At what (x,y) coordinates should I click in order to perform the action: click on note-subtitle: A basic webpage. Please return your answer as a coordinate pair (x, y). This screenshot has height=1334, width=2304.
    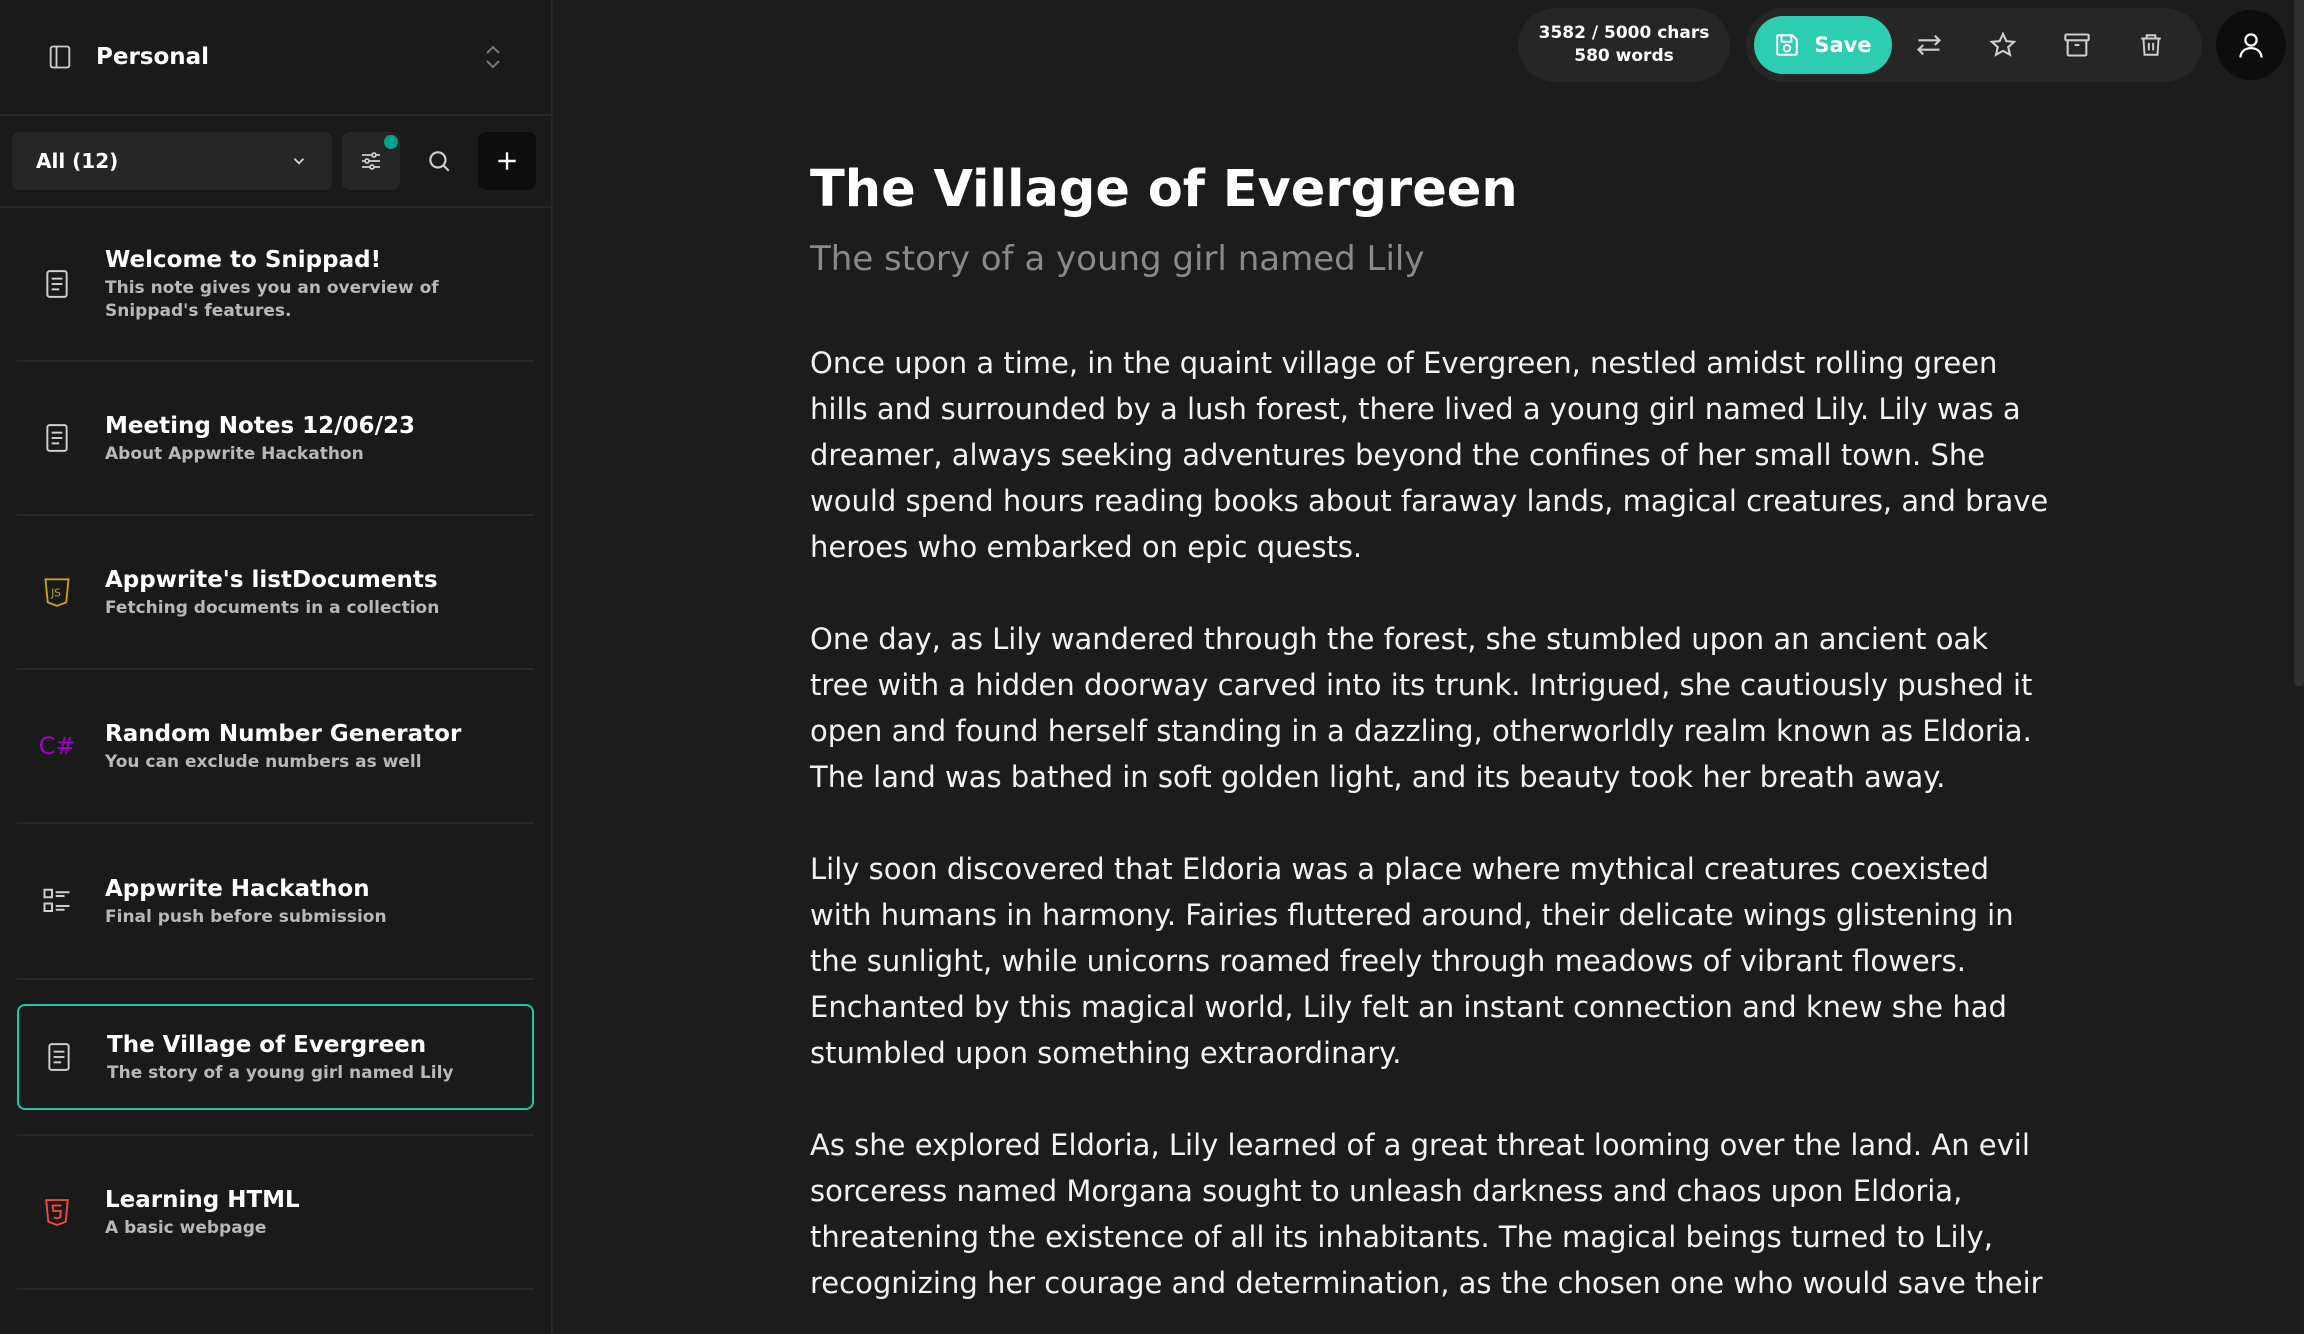
    Looking at the image, I should click on (186, 1227).